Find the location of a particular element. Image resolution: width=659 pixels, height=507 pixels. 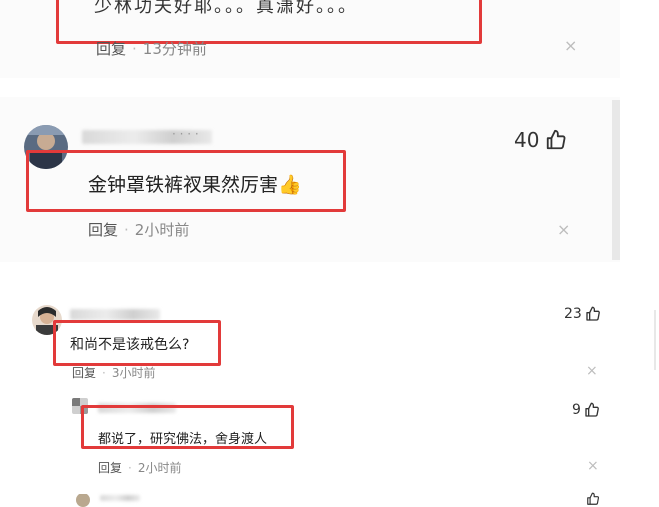

thumbs-up-emoji: 👍 is located at coordinates (290, 185).